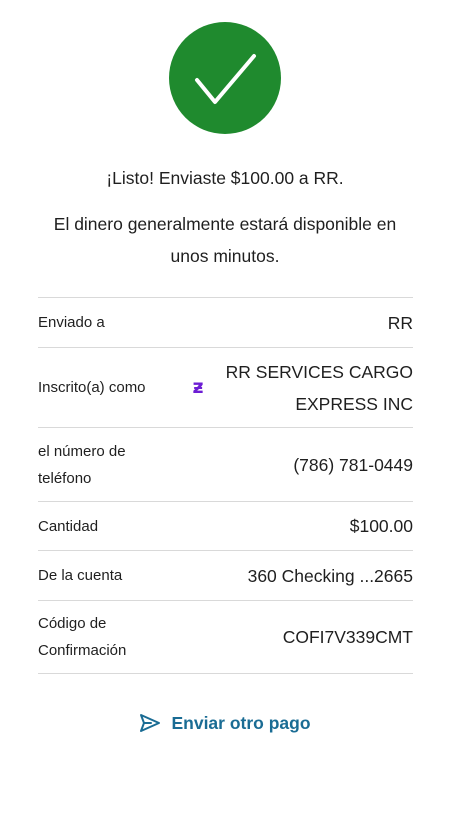  What do you see at coordinates (80, 575) in the screenshot?
I see `detail-label: De la cuenta` at bounding box center [80, 575].